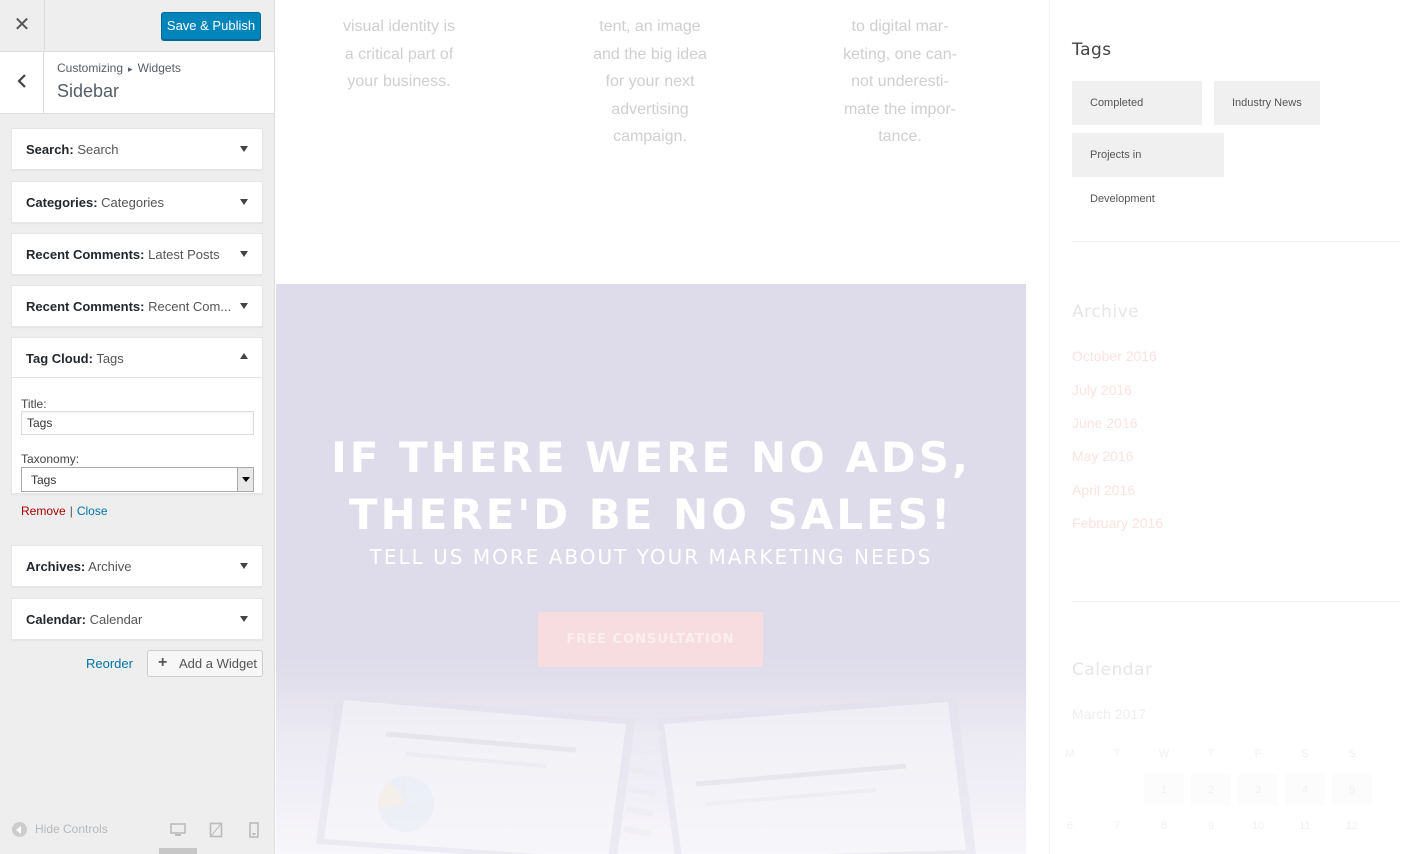  What do you see at coordinates (1114, 356) in the screenshot?
I see `archive-link: October 2016` at bounding box center [1114, 356].